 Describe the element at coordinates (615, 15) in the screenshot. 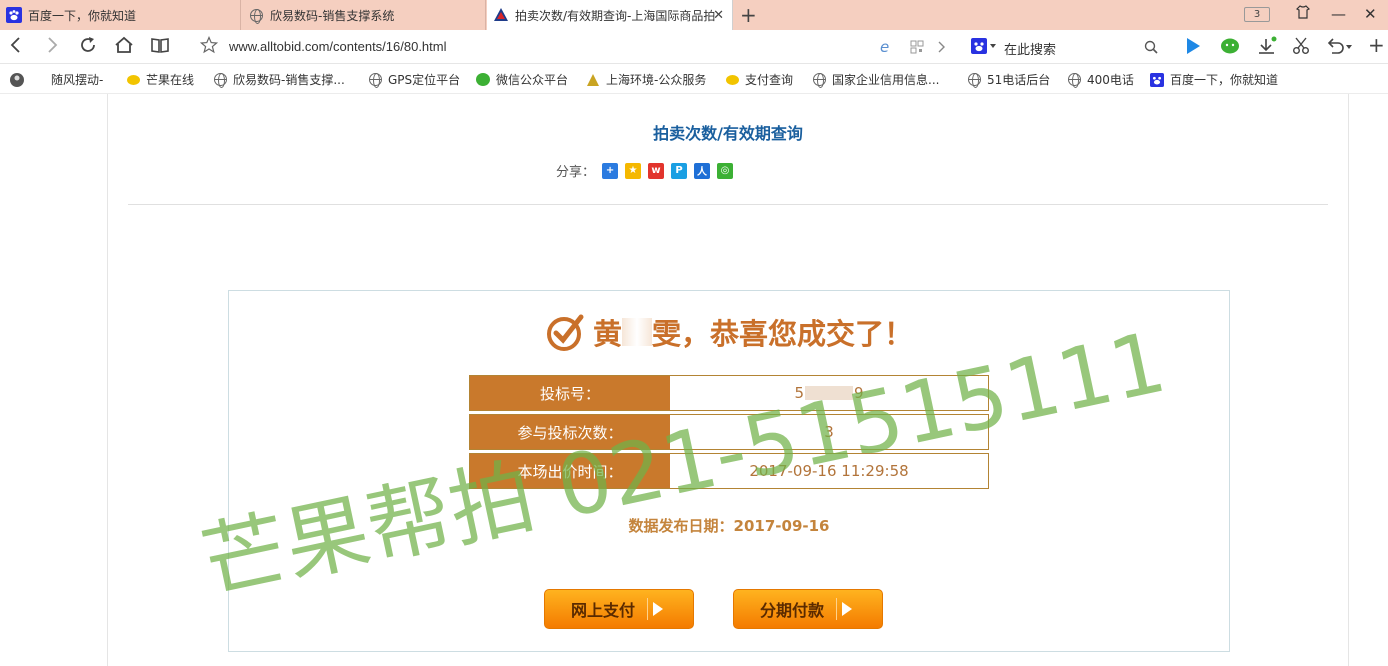

I see `tab-title: 拍卖次数/有效期查询-上海国际商品拍` at that location.